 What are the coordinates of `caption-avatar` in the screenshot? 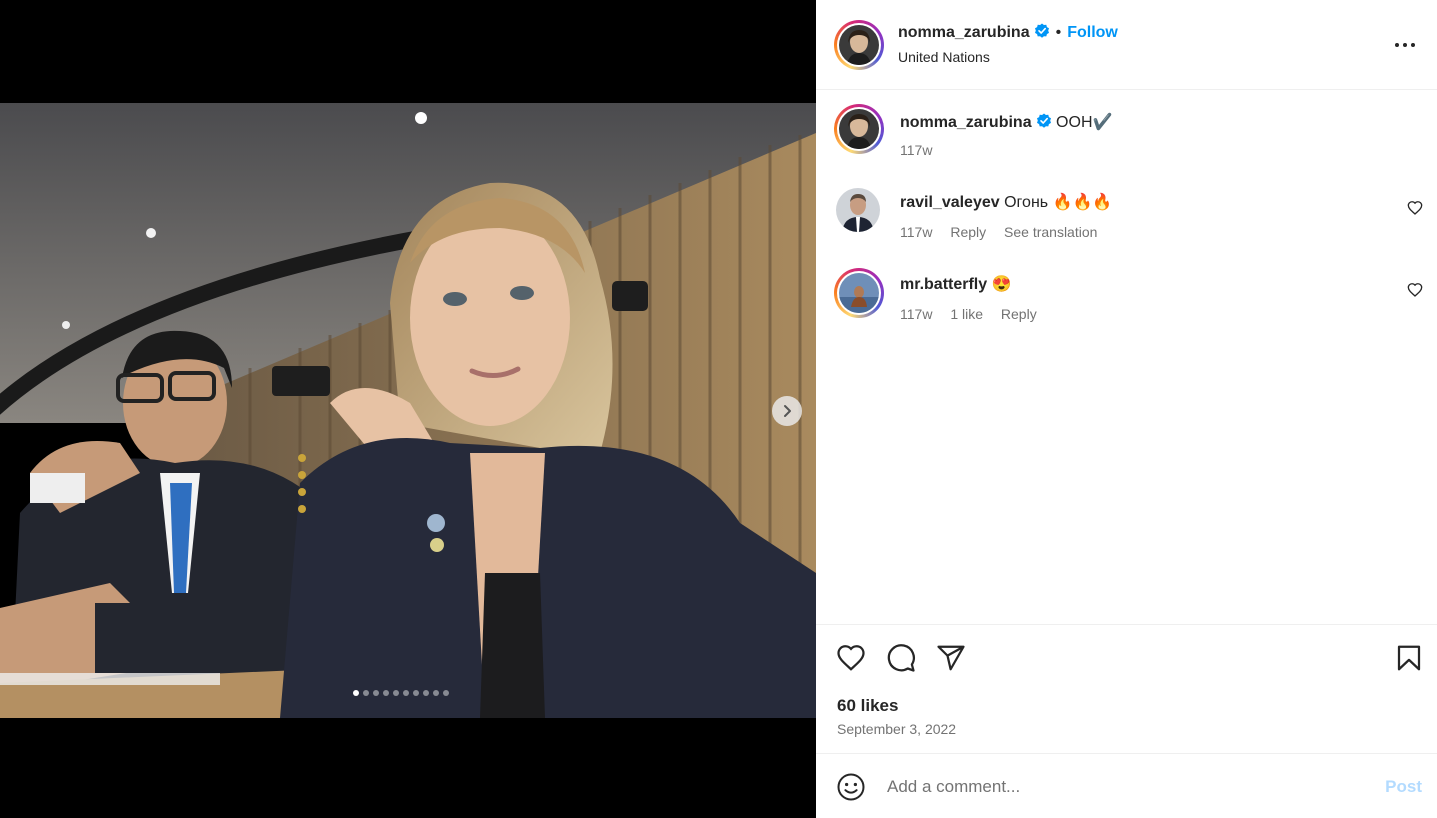 It's located at (859, 129).